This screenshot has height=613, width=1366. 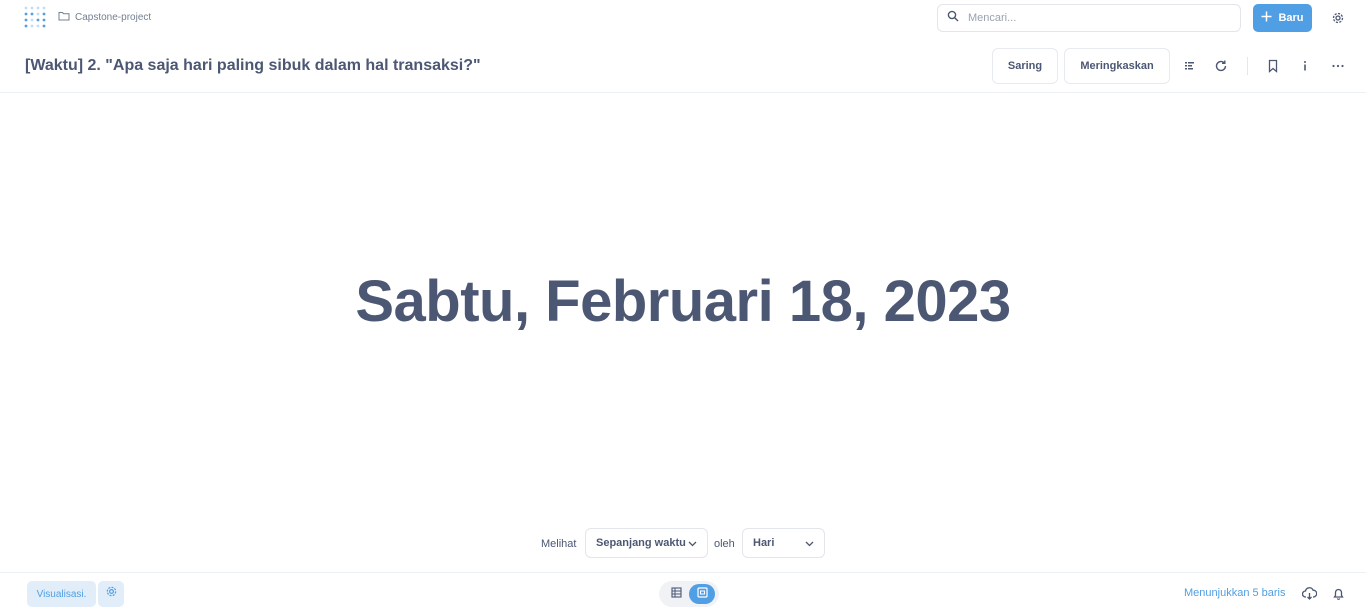 I want to click on number-icon, so click(x=702, y=594).